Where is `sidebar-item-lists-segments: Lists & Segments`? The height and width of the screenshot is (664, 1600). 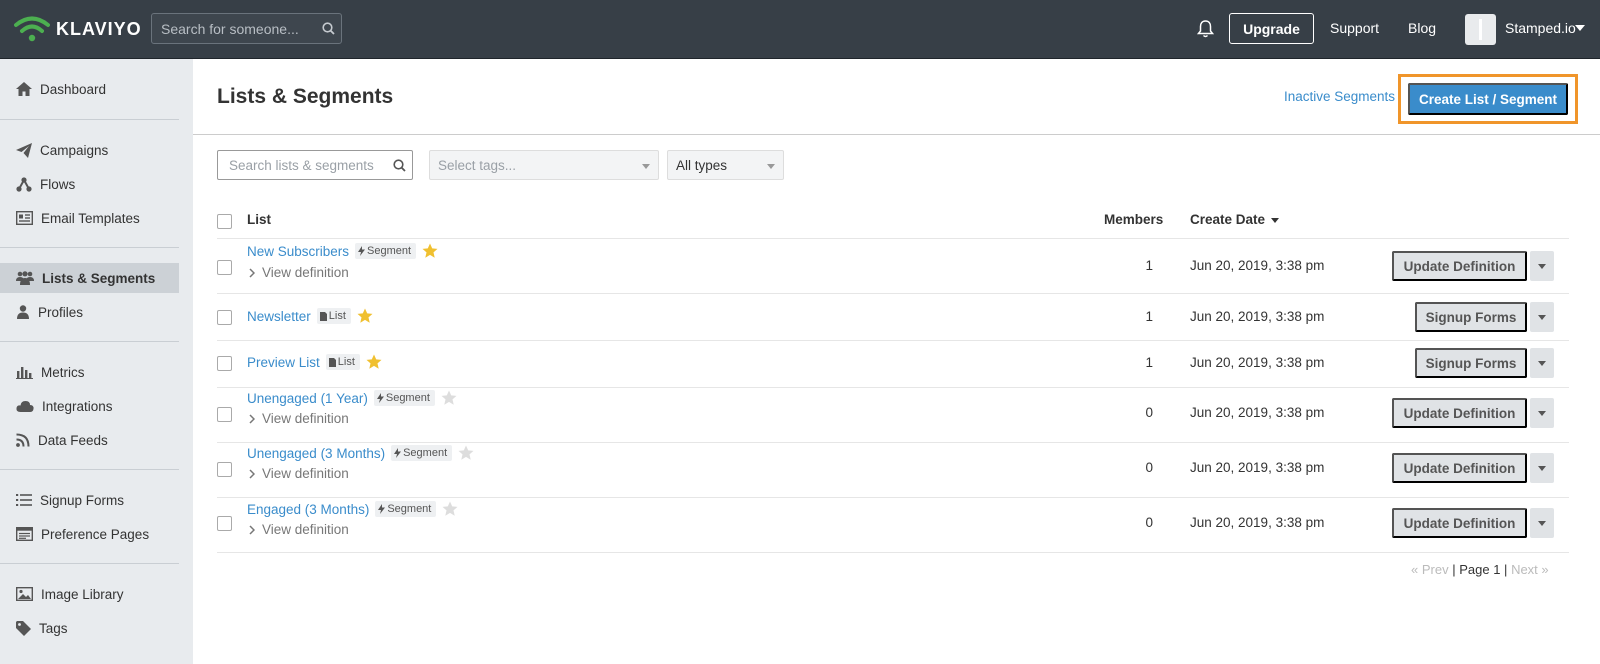 sidebar-item-lists-segments: Lists & Segments is located at coordinates (89, 278).